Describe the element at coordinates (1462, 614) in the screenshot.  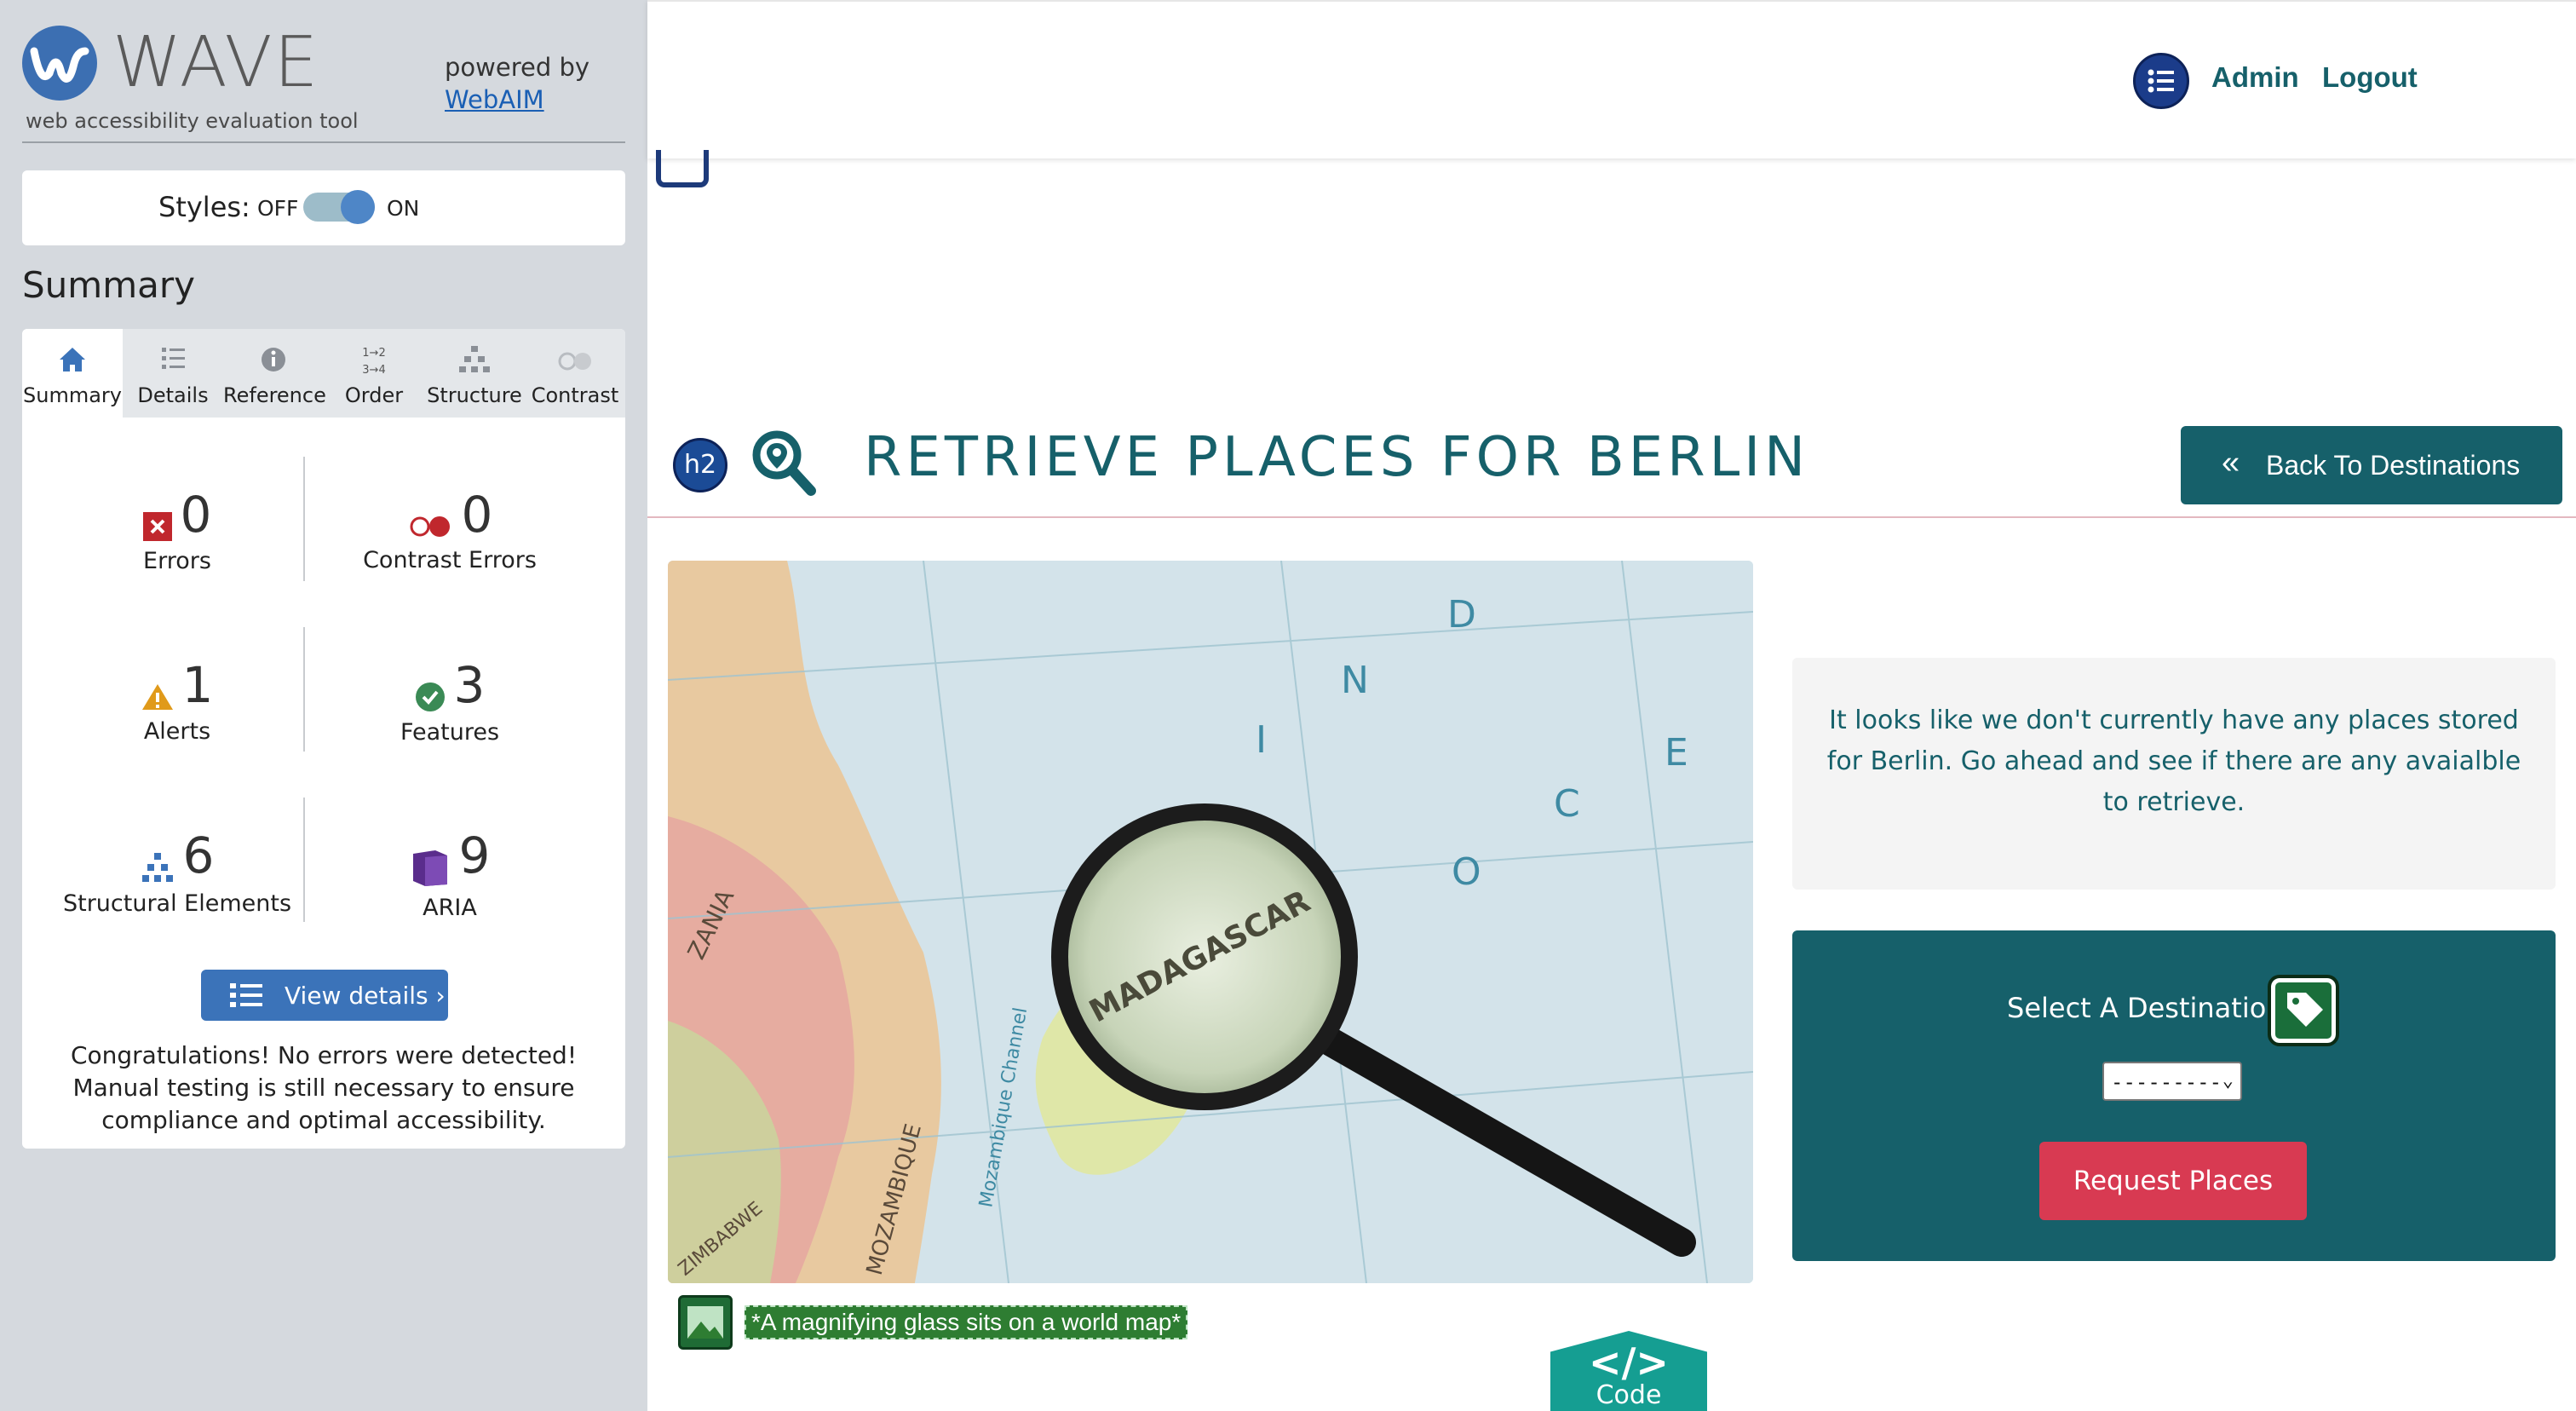
I see `map-label: D` at that location.